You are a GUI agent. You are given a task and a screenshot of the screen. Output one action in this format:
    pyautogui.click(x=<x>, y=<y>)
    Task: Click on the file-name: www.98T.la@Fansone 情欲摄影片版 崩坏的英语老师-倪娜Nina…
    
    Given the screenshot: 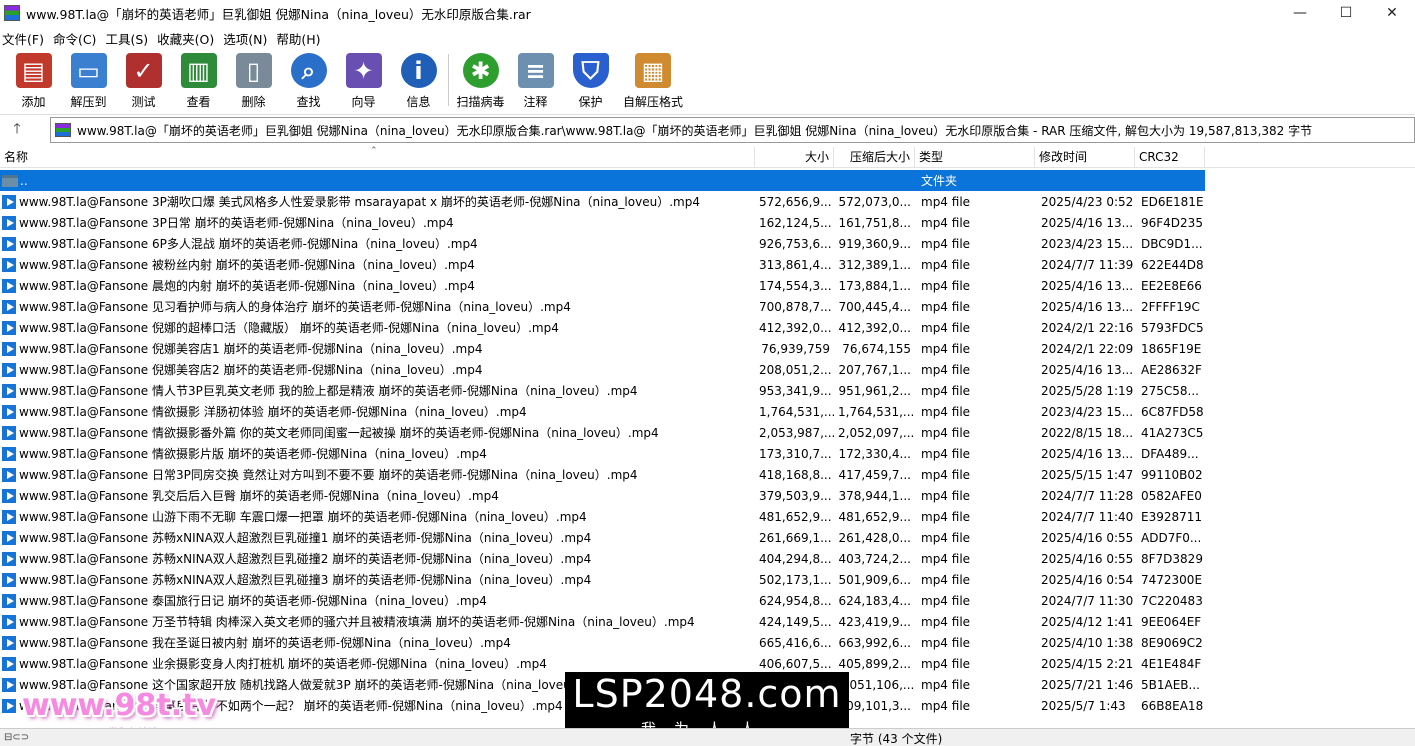 What is the action you would take?
    pyautogui.click(x=253, y=454)
    